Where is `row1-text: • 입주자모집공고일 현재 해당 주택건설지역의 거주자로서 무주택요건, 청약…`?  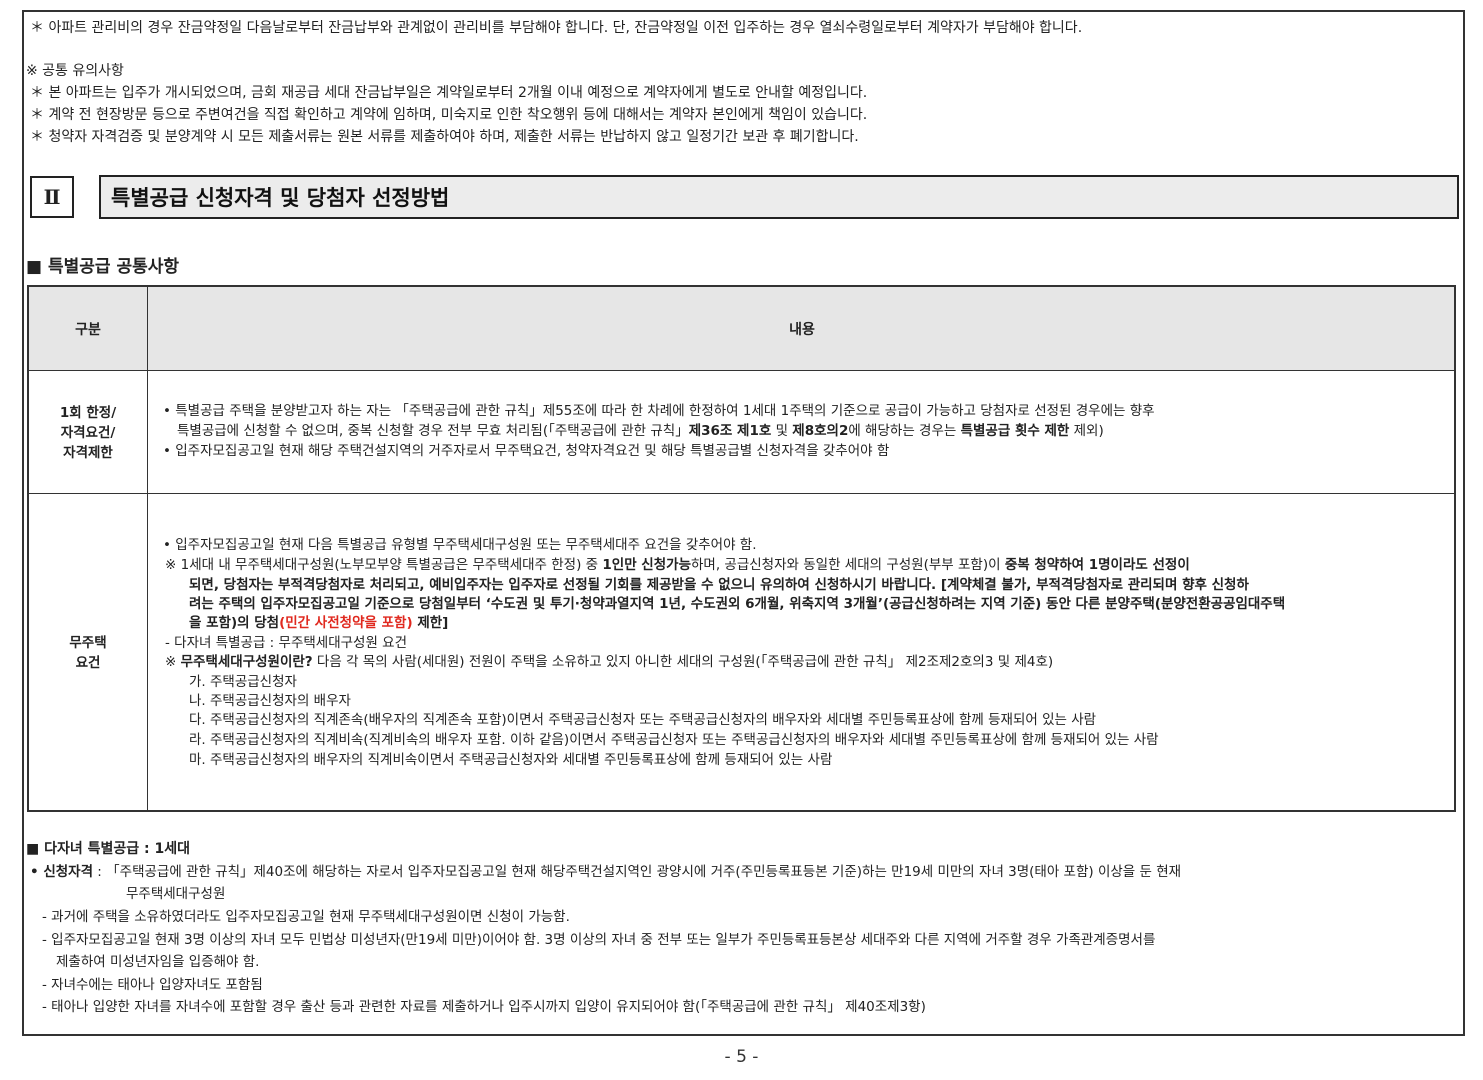 row1-text: • 입주자모집공고일 현재 해당 주택건설지역의 거주자로서 무주택요건, 청약… is located at coordinates (526, 451).